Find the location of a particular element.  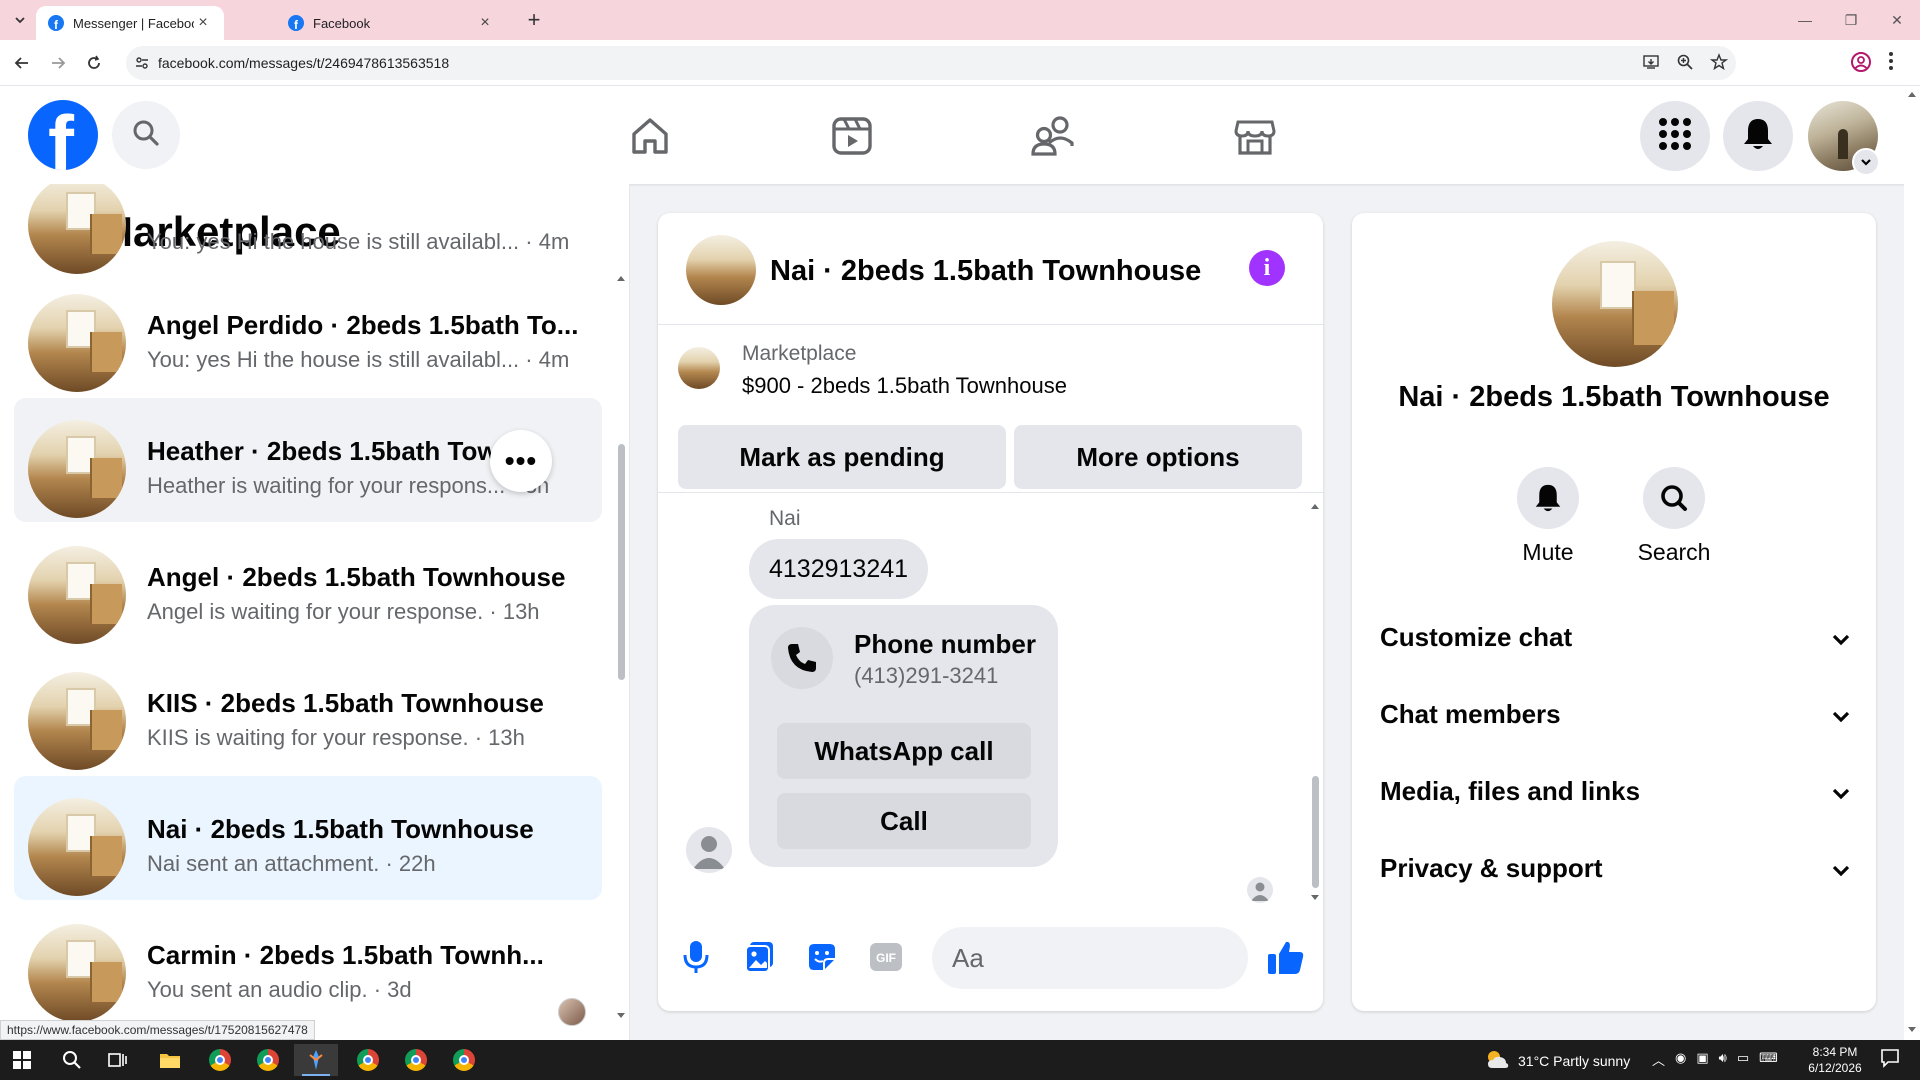

facebook-logo: f is located at coordinates (63, 135).